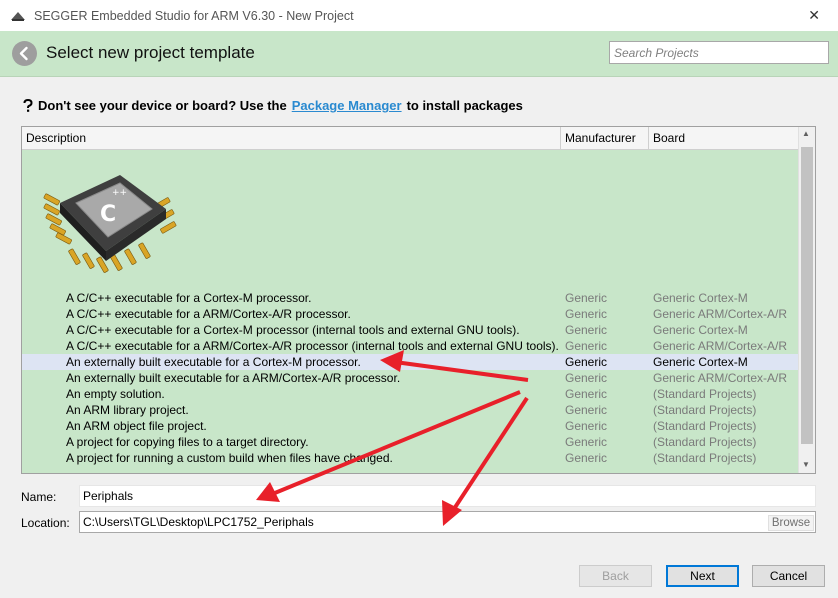  What do you see at coordinates (724, 138) in the screenshot?
I see `column-header-board: Board` at bounding box center [724, 138].